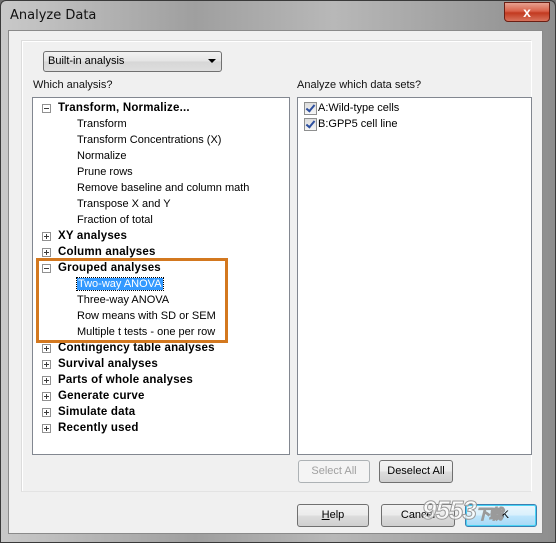  Describe the element at coordinates (132, 300) in the screenshot. I see `annotation-highlight-box` at that location.